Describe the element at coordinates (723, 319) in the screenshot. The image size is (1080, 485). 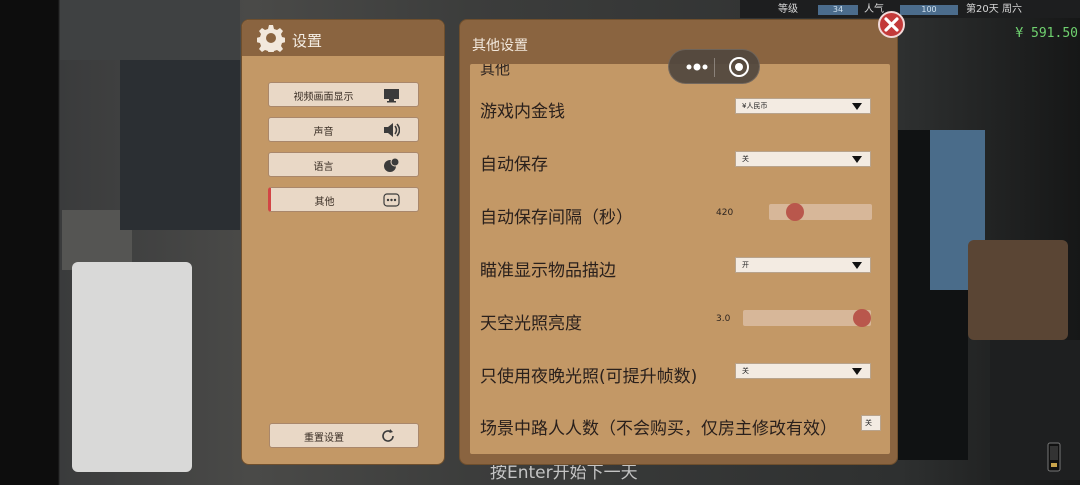
I see `sky-brightness-value: 3.0` at that location.